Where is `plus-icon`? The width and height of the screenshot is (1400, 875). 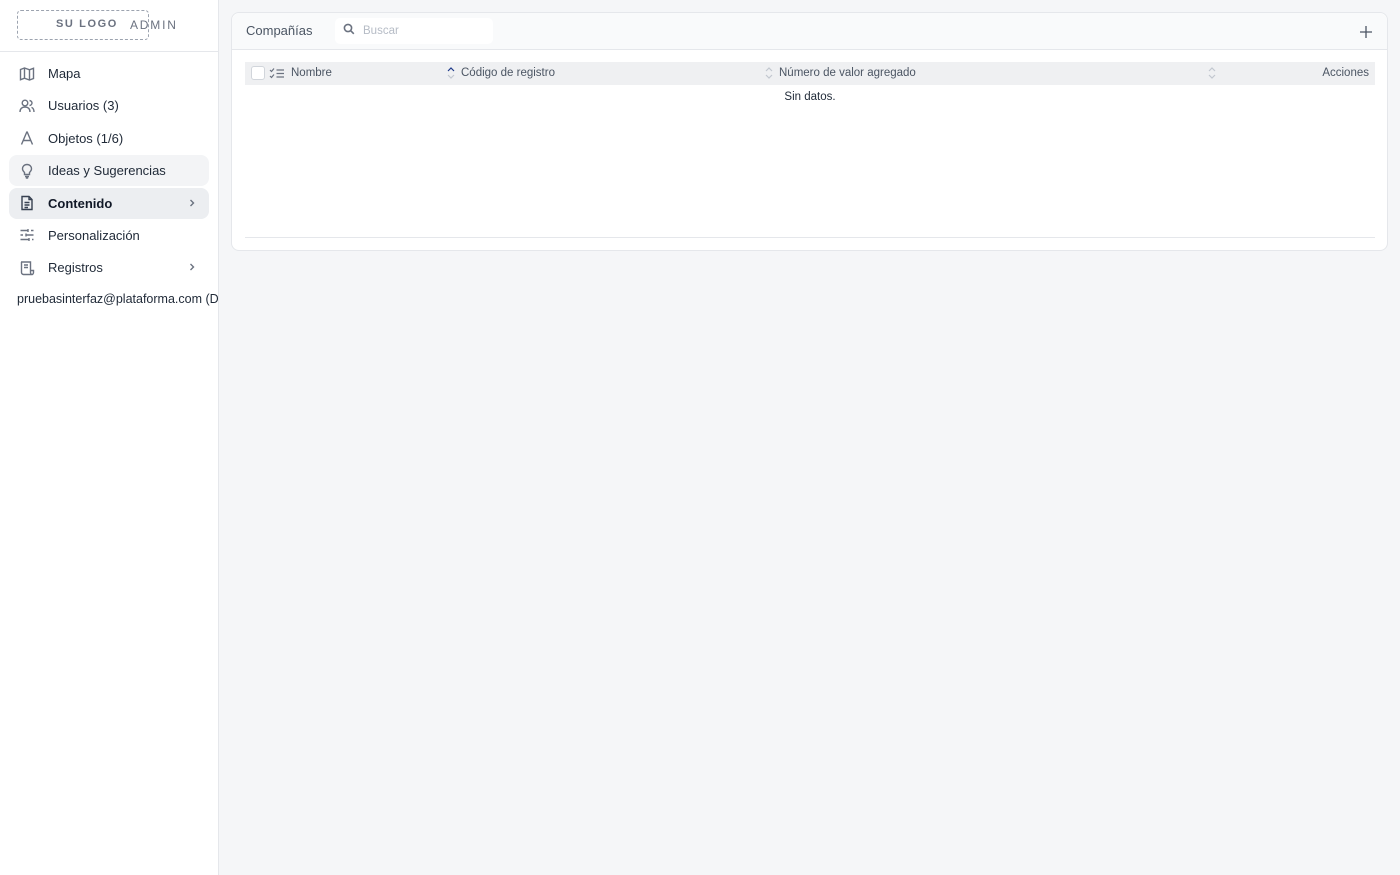 plus-icon is located at coordinates (1366, 32).